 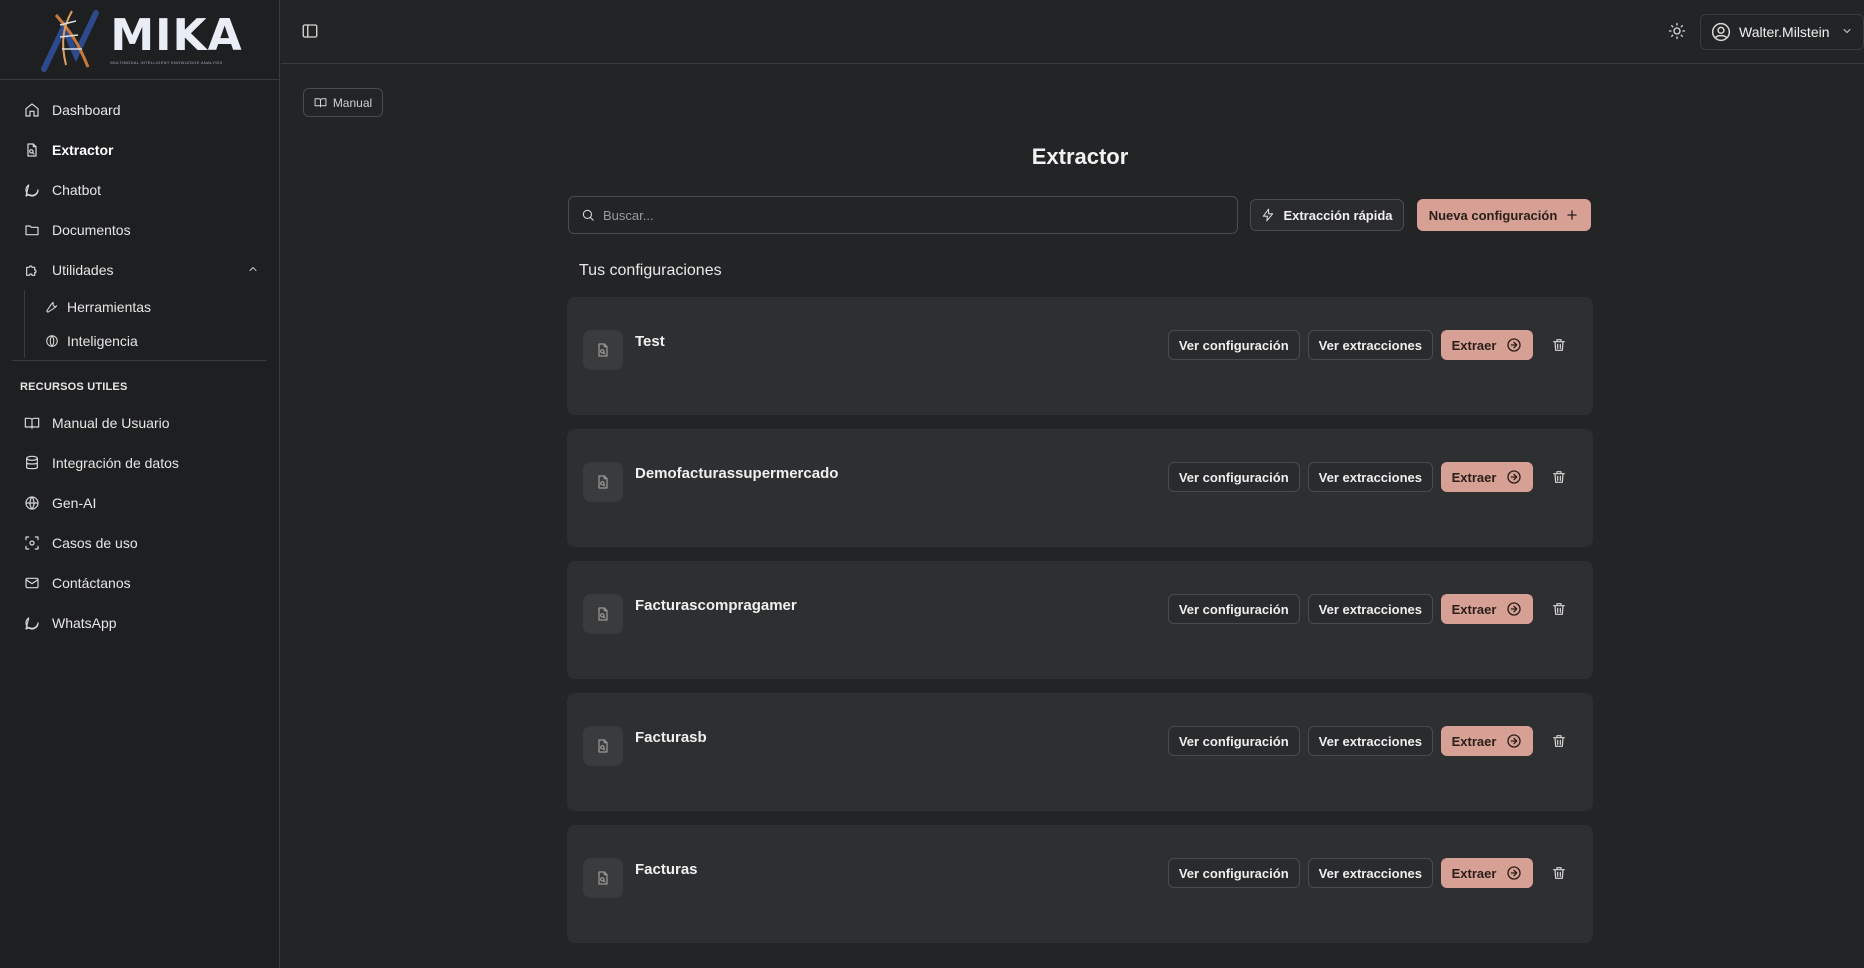 I want to click on scan-icon, so click(x=32, y=543).